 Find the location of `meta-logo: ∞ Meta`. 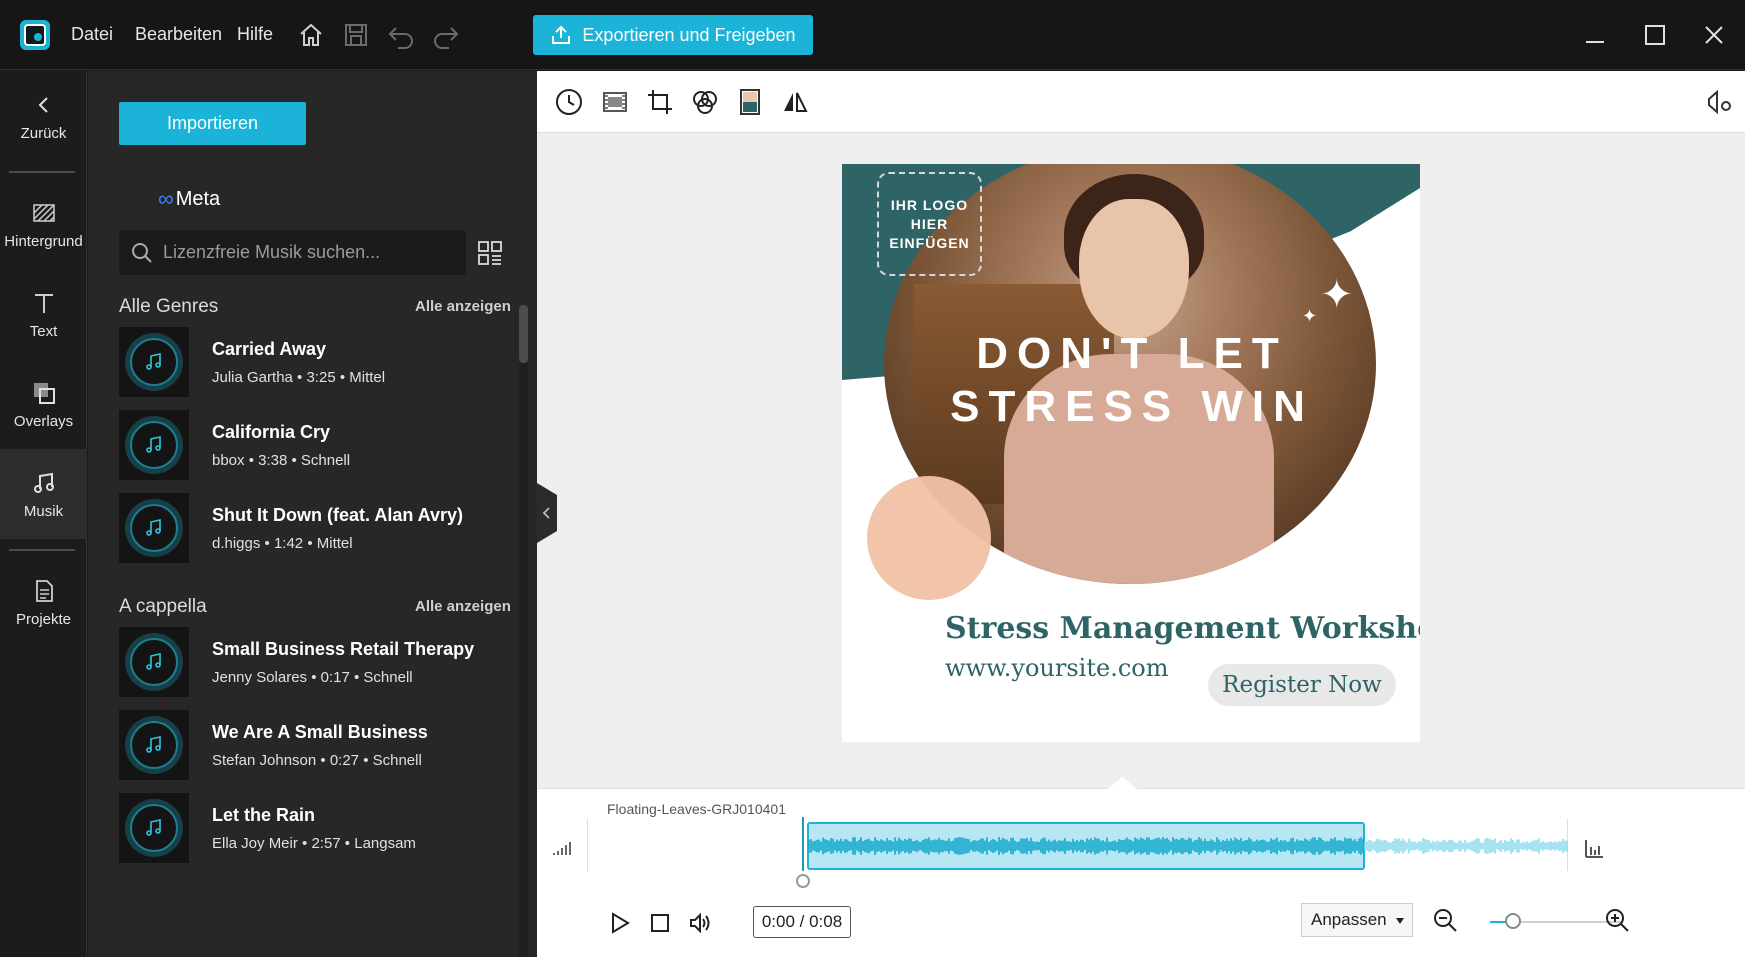

meta-logo: ∞ Meta is located at coordinates (189, 199).